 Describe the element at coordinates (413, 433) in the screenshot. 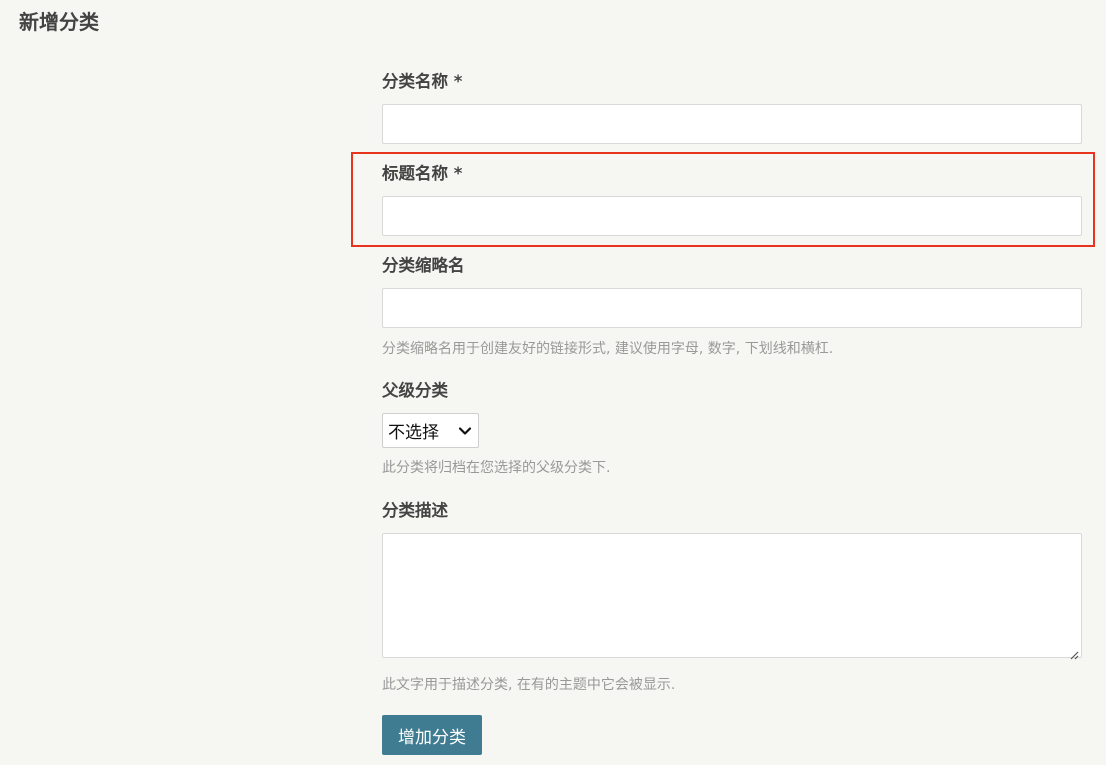

I see `parent-category-selected-value: 不选择` at that location.